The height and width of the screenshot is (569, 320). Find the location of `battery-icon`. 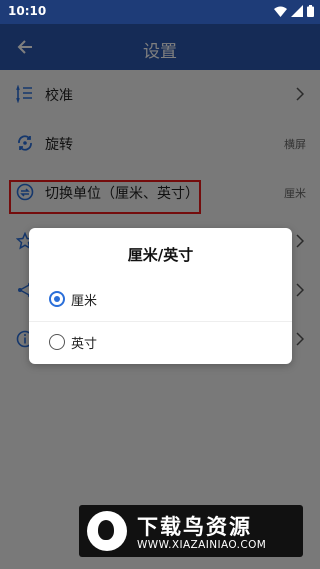

battery-icon is located at coordinates (310, 11).